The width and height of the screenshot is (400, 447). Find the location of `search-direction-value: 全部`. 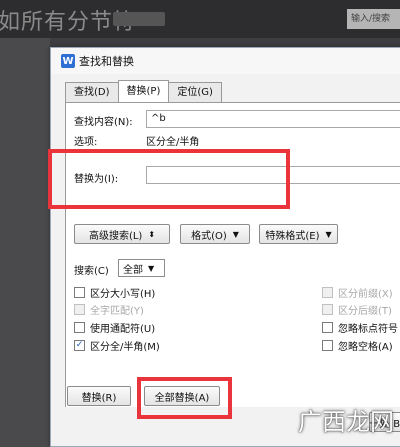

search-direction-value: 全部 is located at coordinates (133, 270).